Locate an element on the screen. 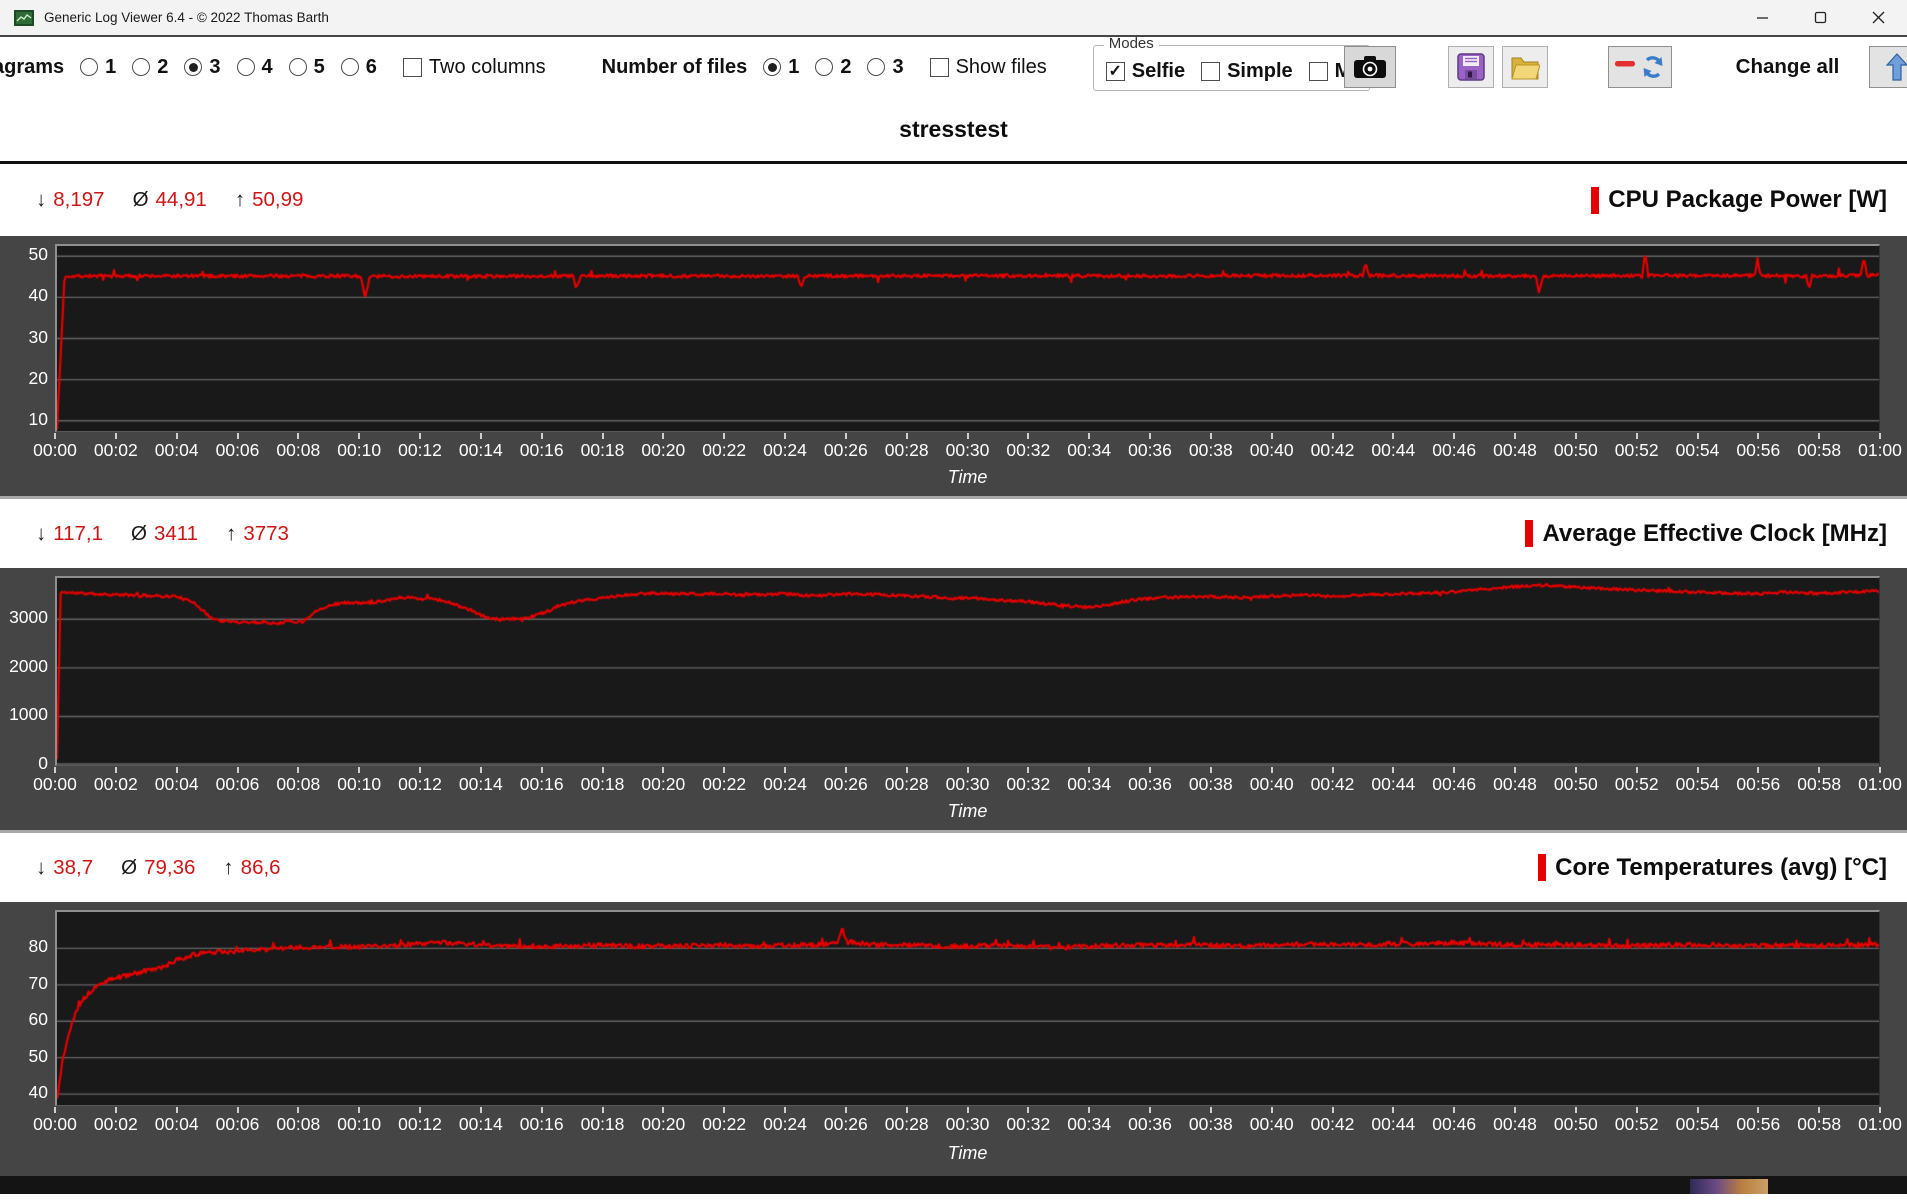 Image resolution: width=1907 pixels, height=1200 pixels. x-tick-label: 00:04 is located at coordinates (176, 1124).